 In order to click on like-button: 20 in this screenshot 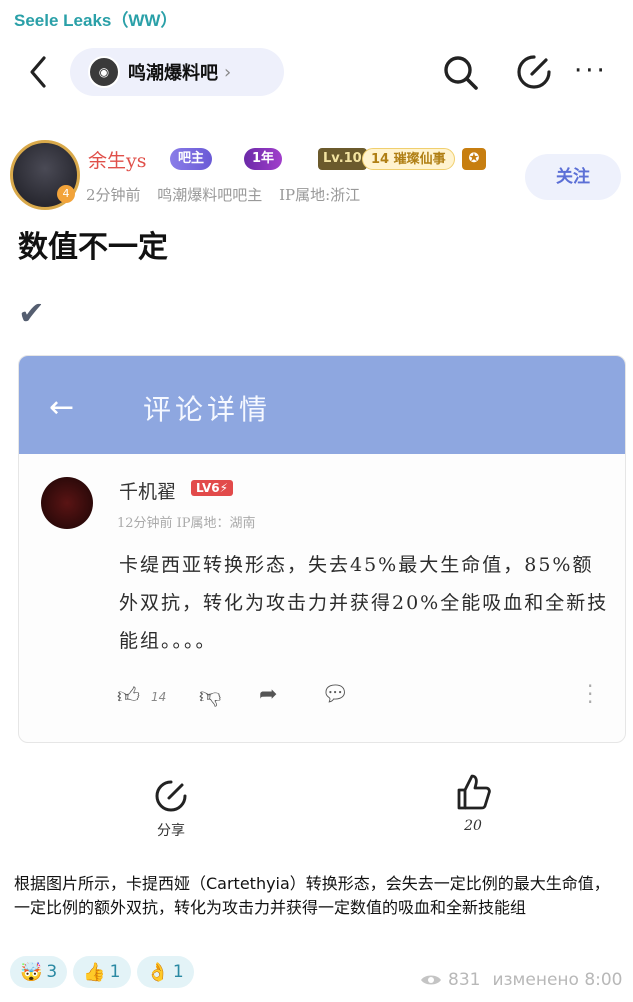, I will do `click(473, 803)`.